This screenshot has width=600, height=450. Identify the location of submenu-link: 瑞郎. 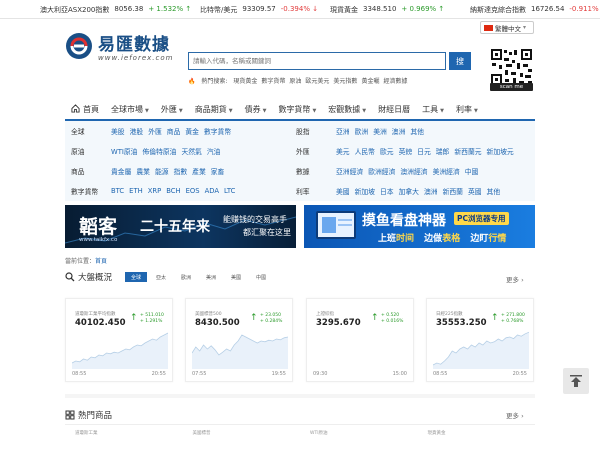
(443, 151).